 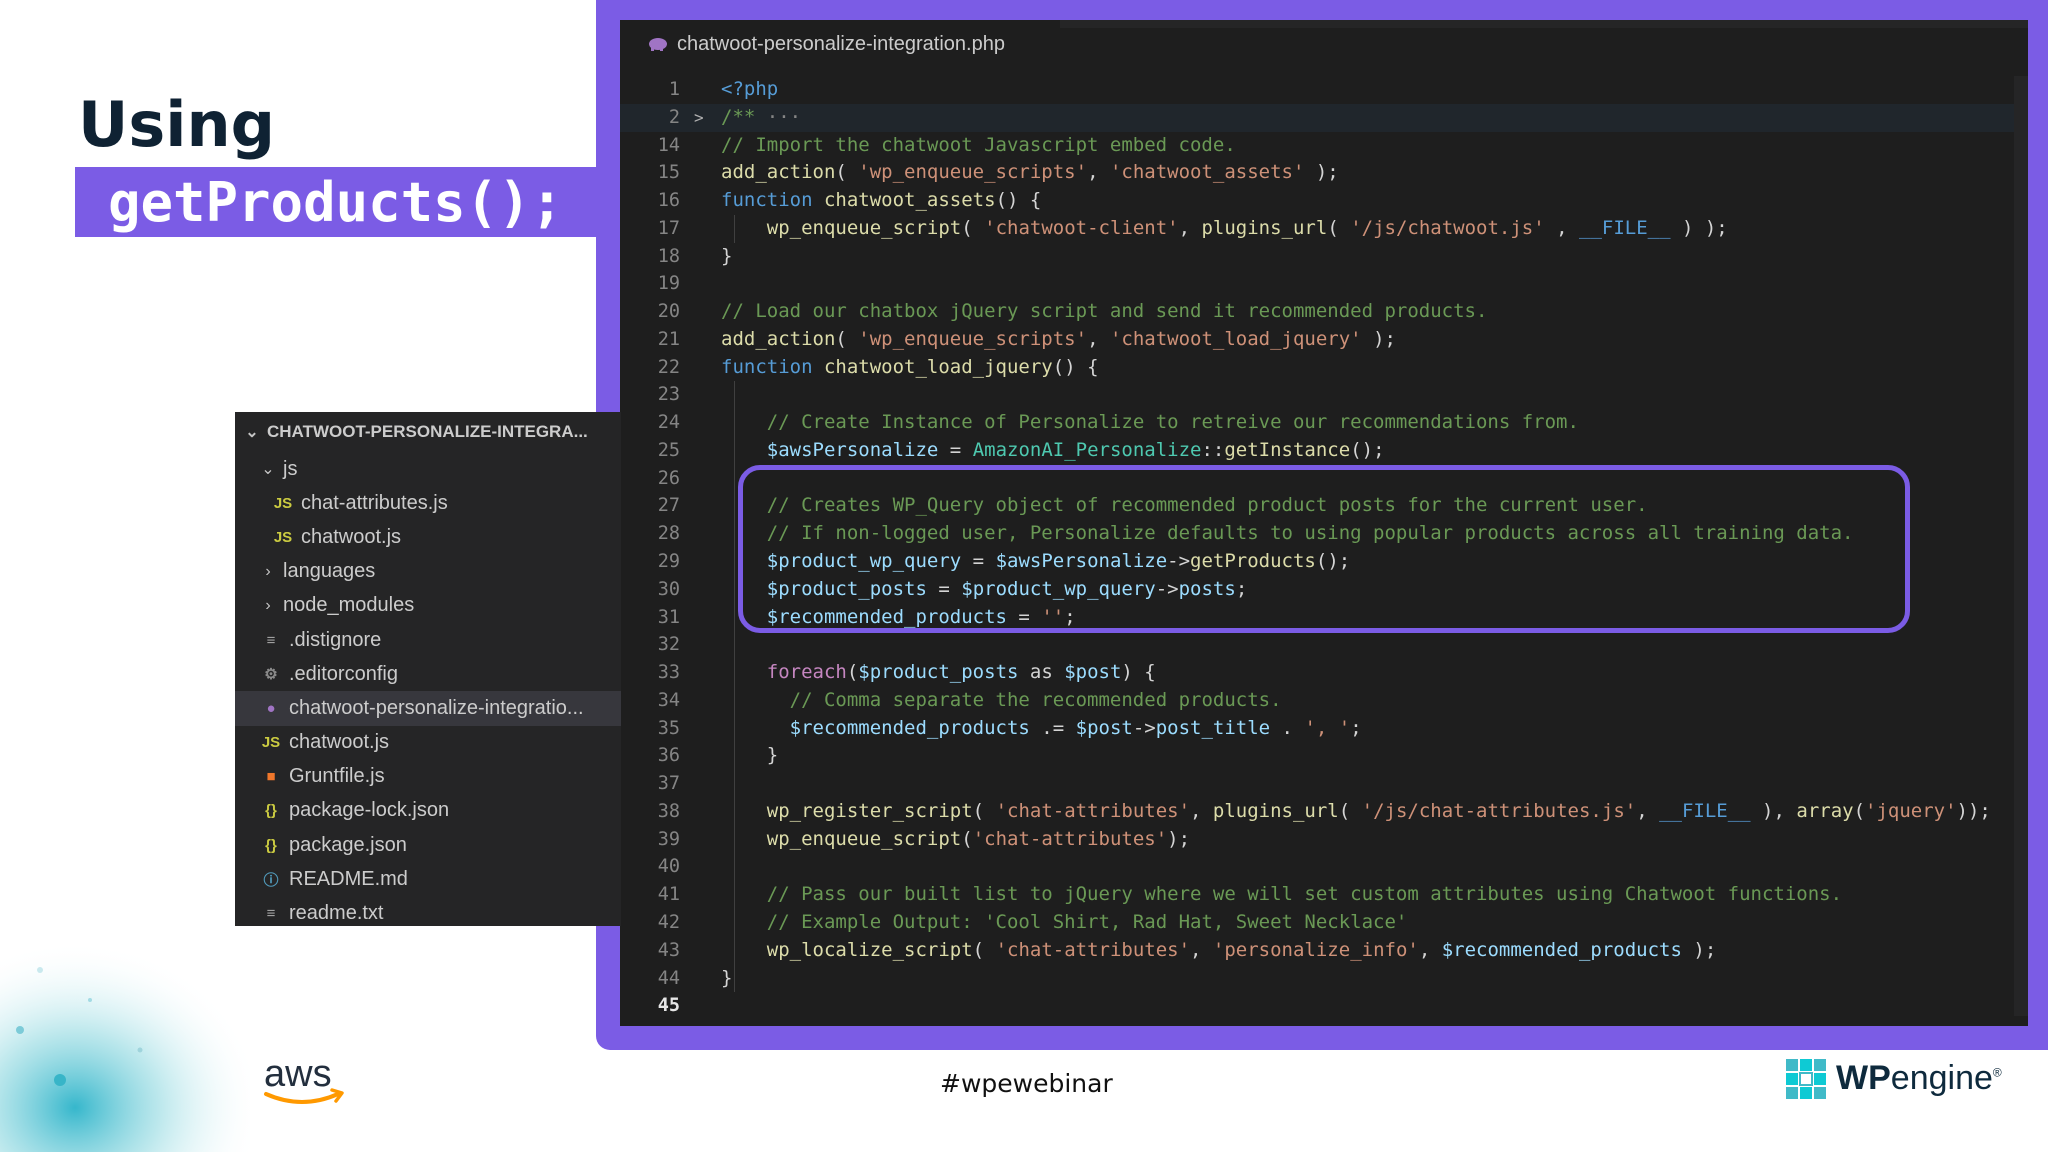 I want to click on scrollbar, so click(x=2021, y=546).